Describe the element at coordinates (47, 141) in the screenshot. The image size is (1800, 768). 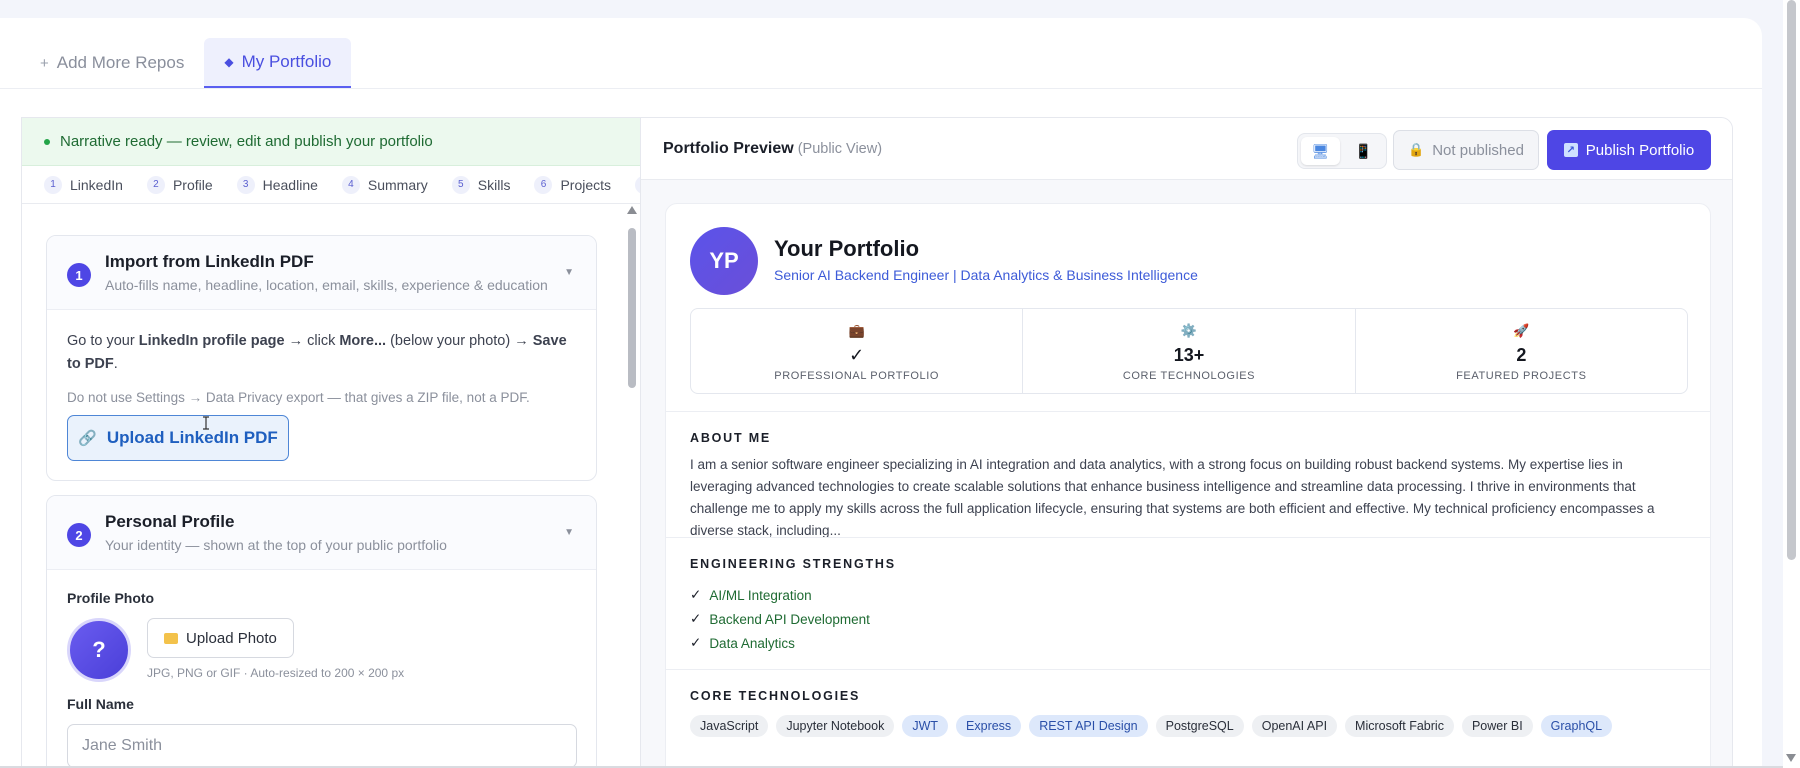
I see `status-dot-icon` at that location.